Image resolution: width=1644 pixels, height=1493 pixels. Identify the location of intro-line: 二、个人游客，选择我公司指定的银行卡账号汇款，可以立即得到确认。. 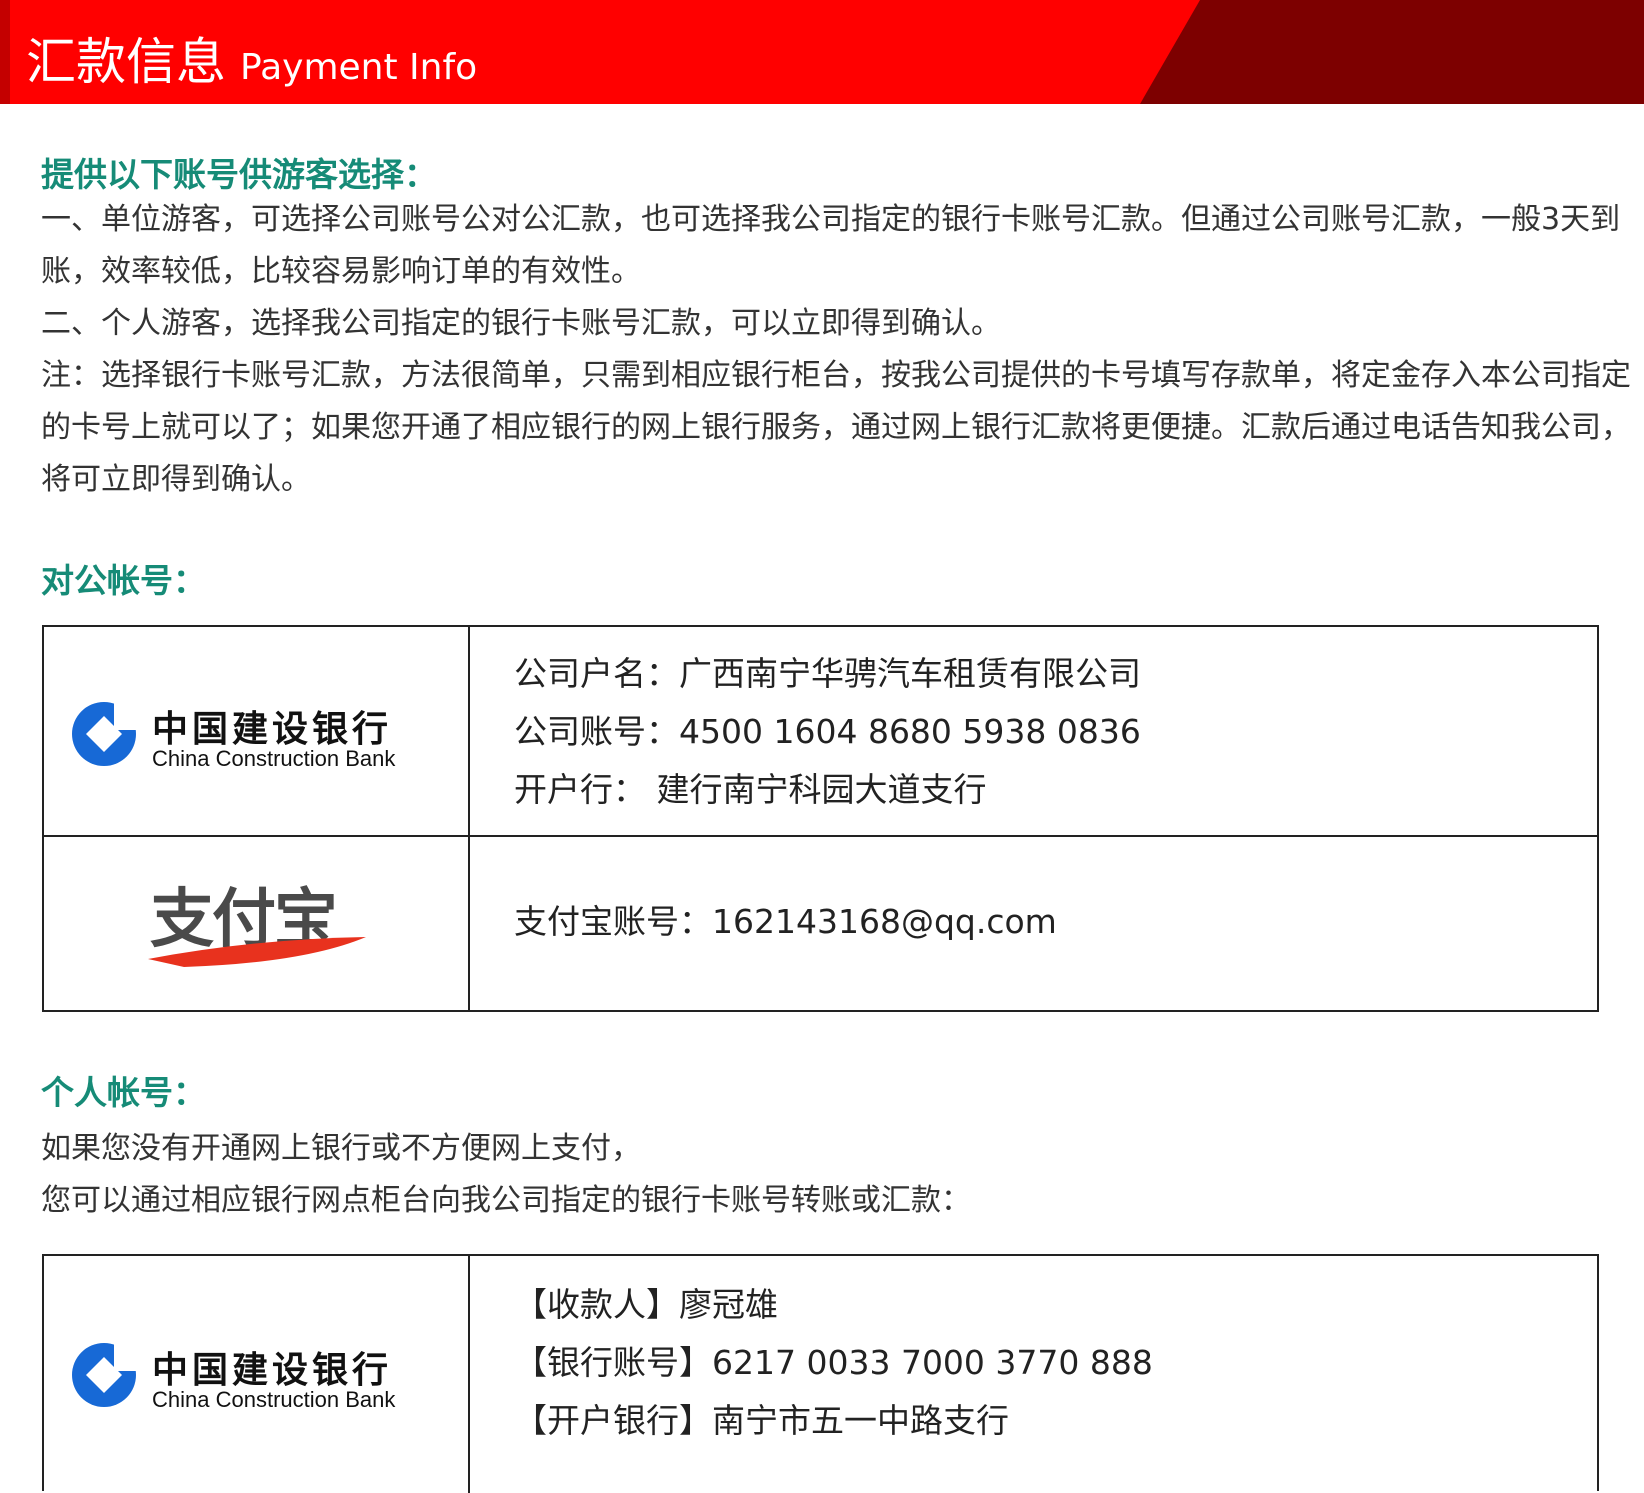
(521, 323).